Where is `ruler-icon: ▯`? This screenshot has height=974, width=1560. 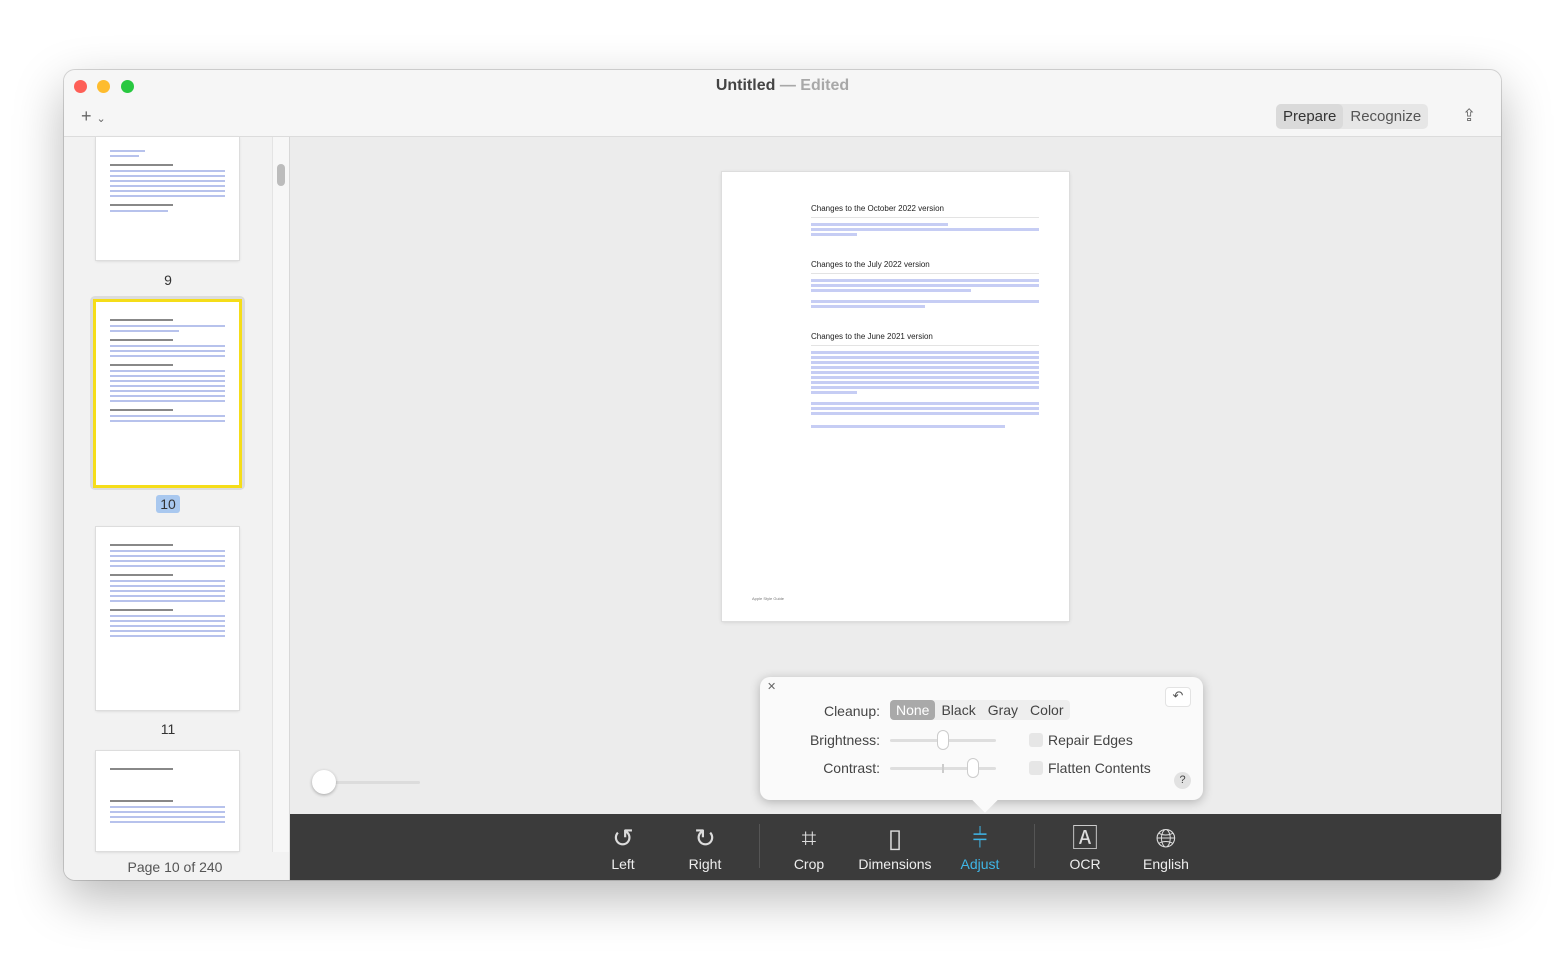
ruler-icon: ▯ is located at coordinates (895, 838).